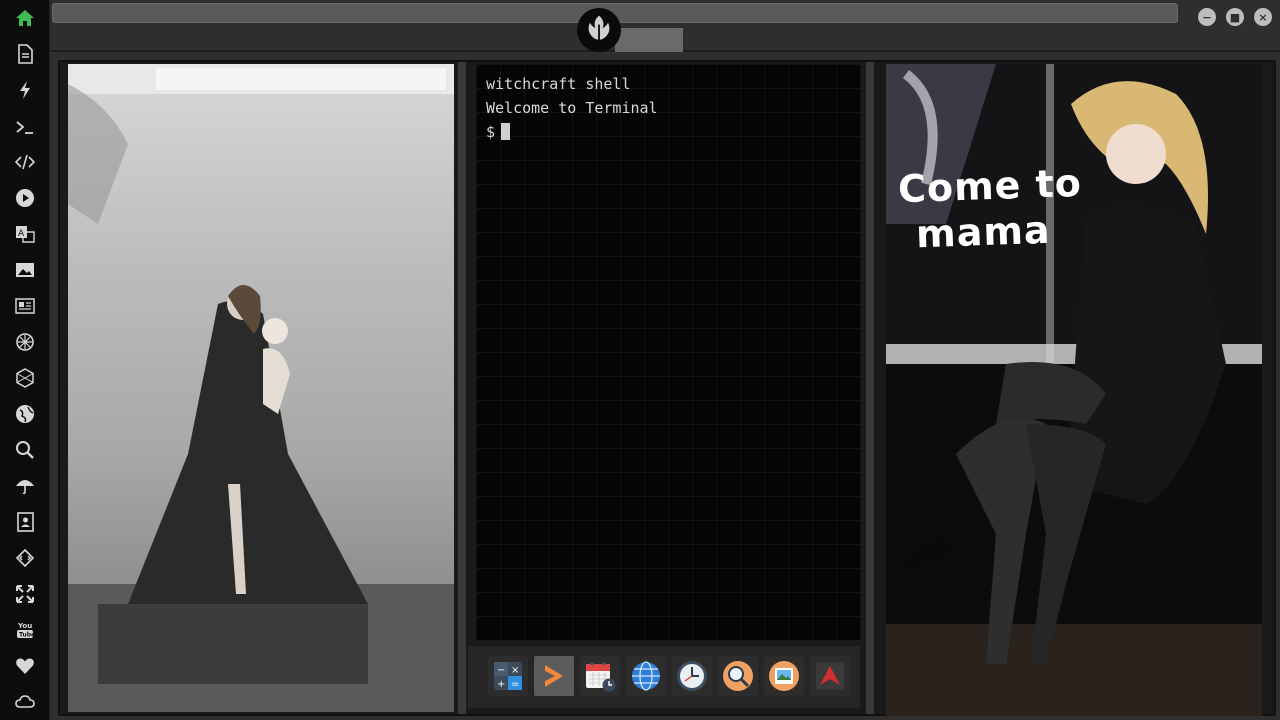  What do you see at coordinates (25, 198) in the screenshot?
I see `play-icon` at bounding box center [25, 198].